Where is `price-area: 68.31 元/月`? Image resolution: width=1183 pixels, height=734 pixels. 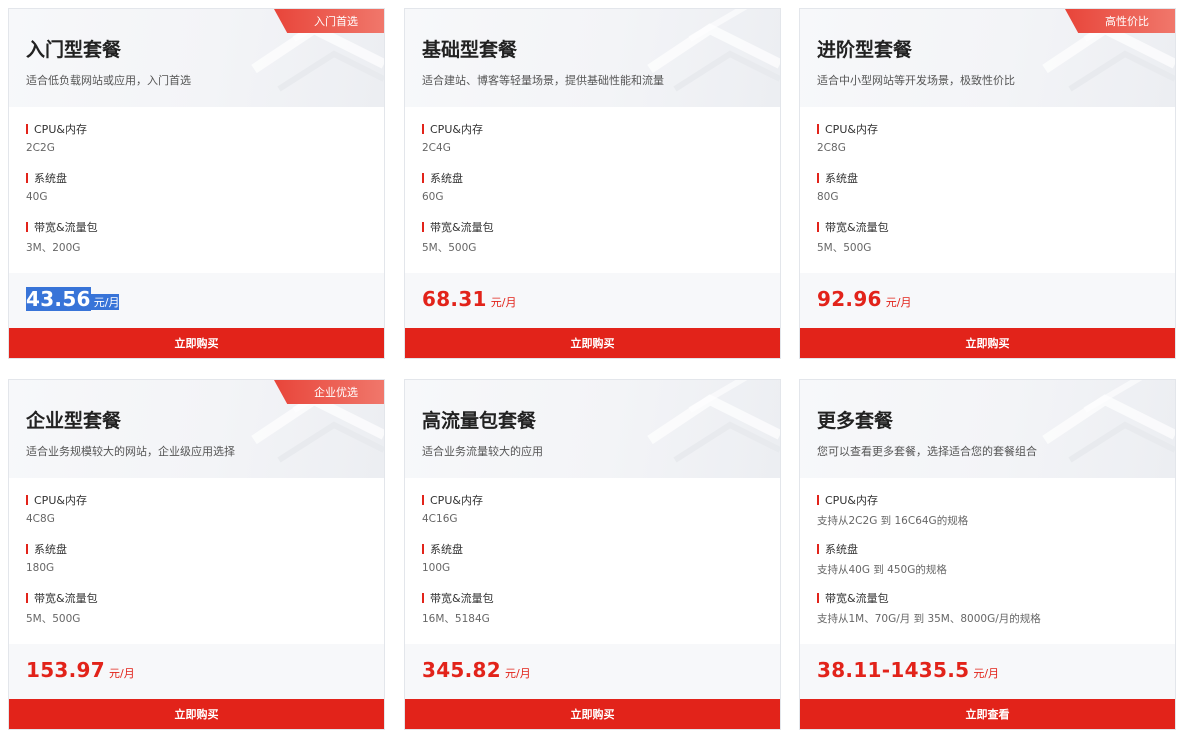
price-area: 68.31 元/月 is located at coordinates (592, 301).